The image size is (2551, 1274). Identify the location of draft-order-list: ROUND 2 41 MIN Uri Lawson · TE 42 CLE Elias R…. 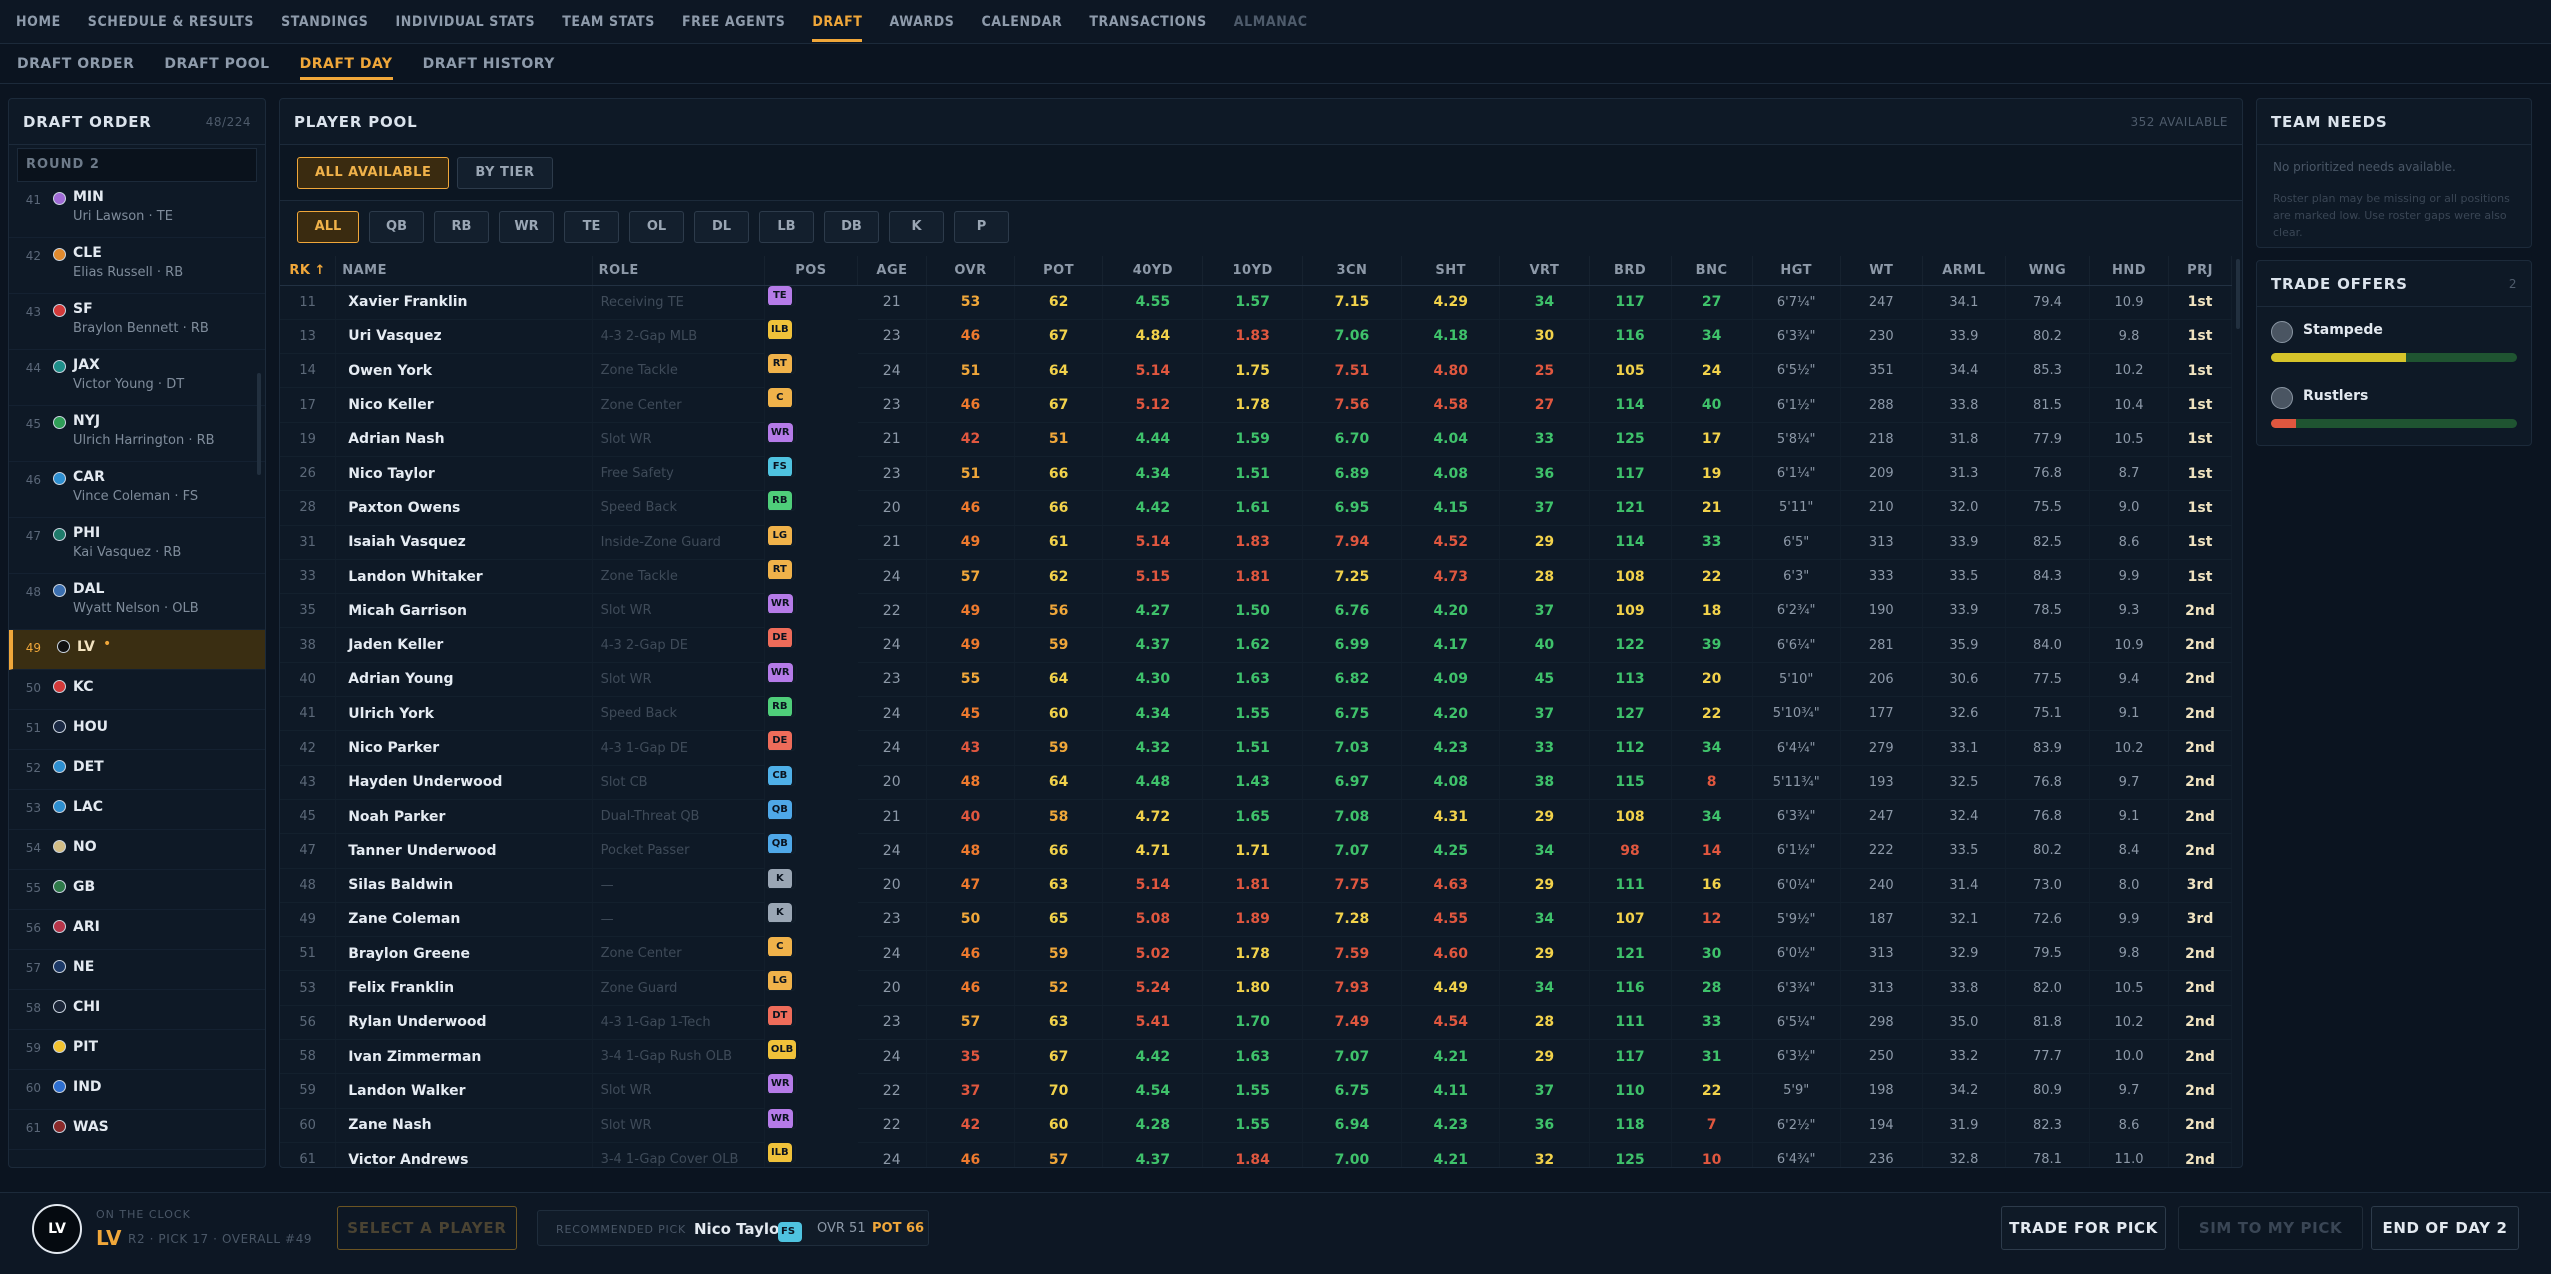
(137, 656).